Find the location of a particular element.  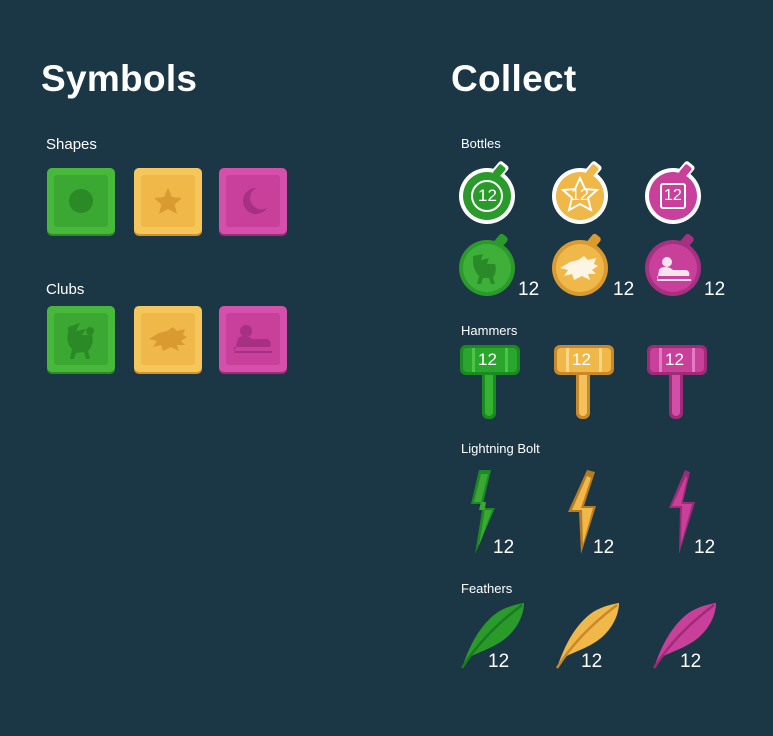

bottle-green-griffin: 12 is located at coordinates (498, 265).